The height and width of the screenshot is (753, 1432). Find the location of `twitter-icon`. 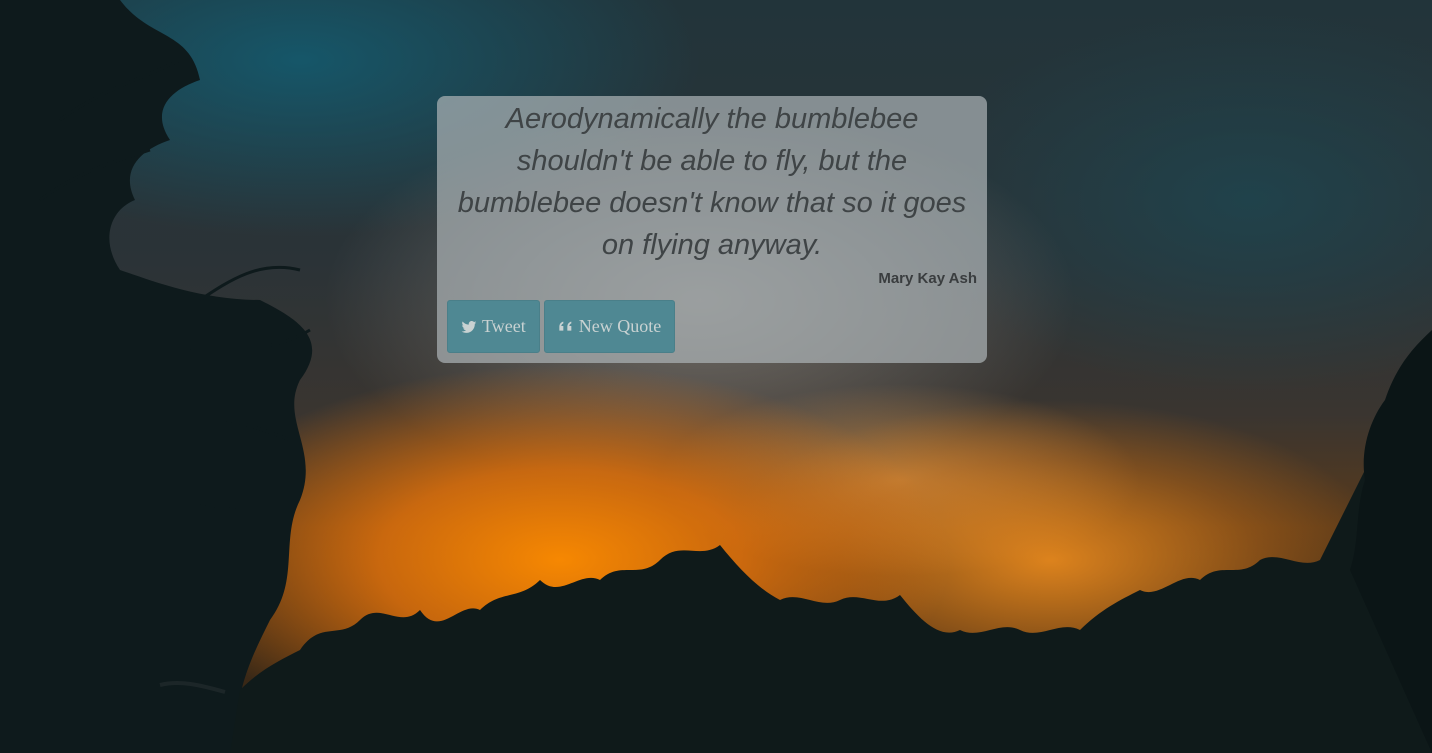

twitter-icon is located at coordinates (469, 327).